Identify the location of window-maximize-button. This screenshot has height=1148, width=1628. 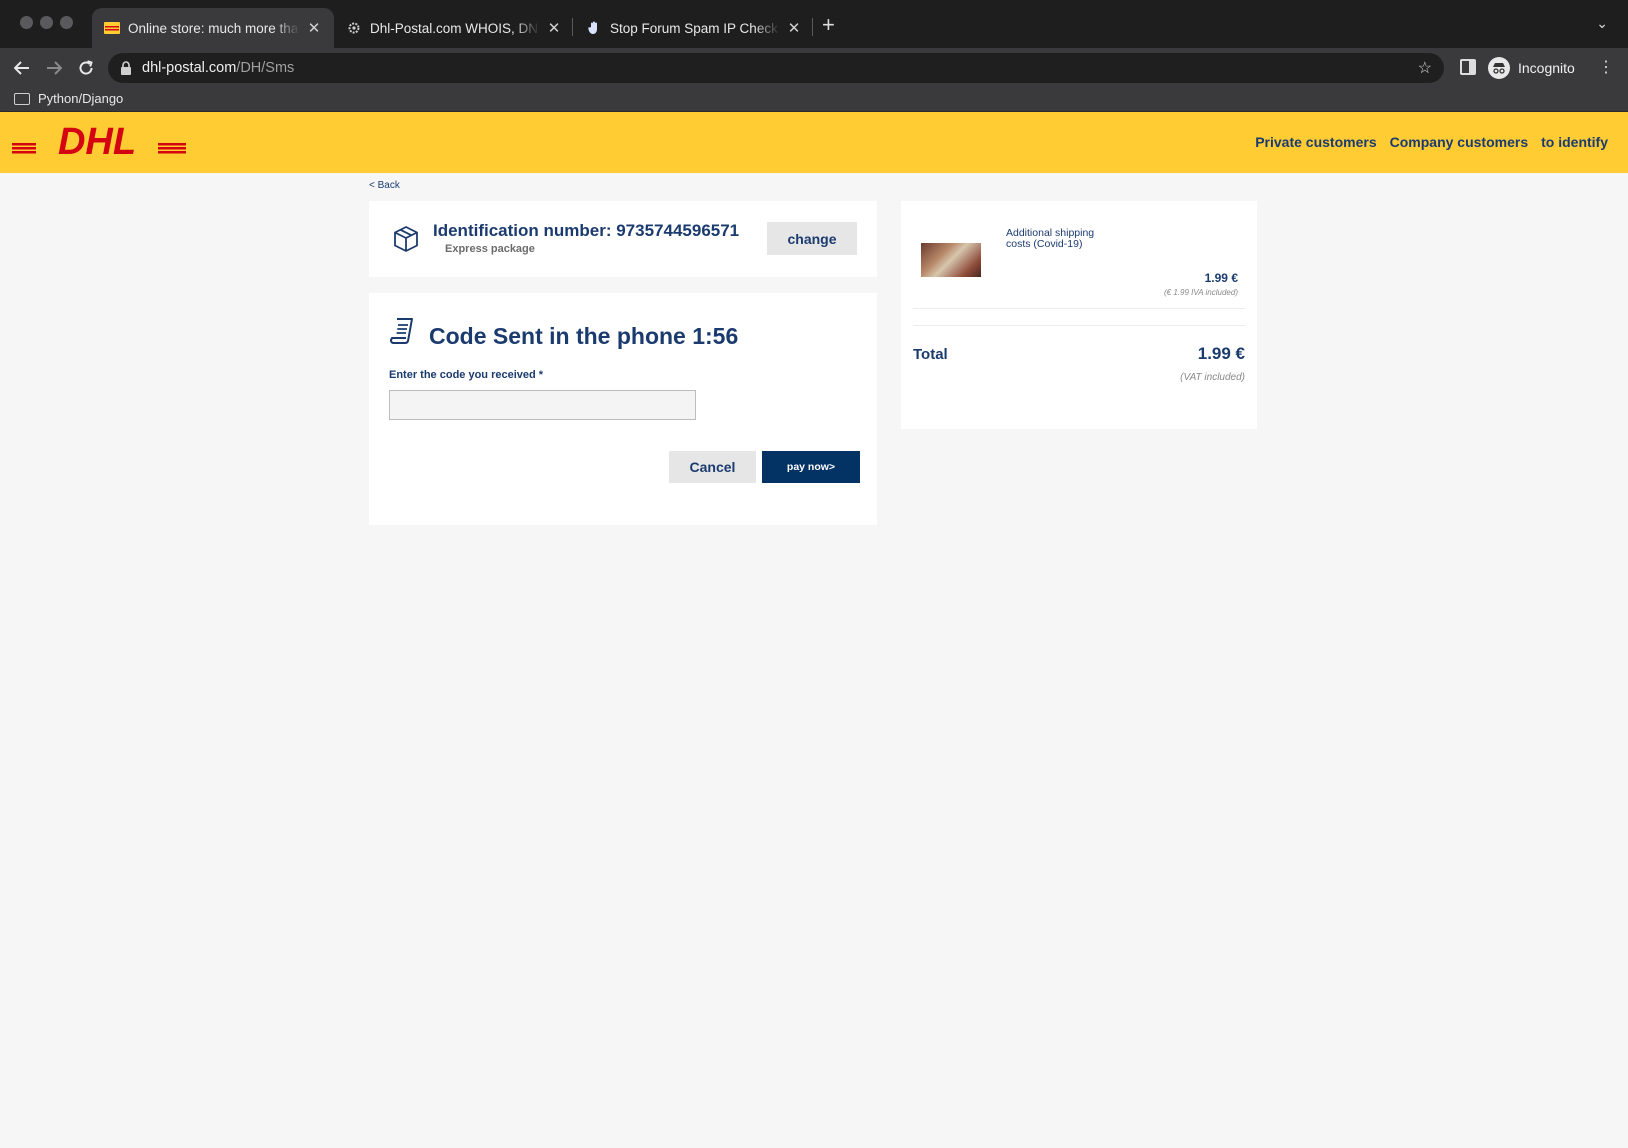
(66, 22).